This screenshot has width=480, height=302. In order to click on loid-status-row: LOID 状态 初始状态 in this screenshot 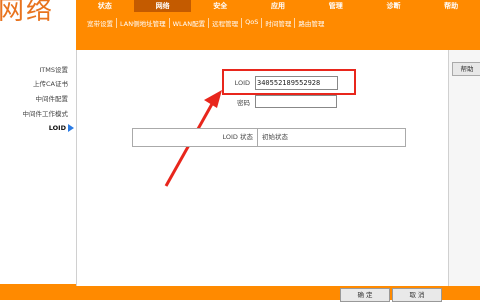, I will do `click(269, 137)`.